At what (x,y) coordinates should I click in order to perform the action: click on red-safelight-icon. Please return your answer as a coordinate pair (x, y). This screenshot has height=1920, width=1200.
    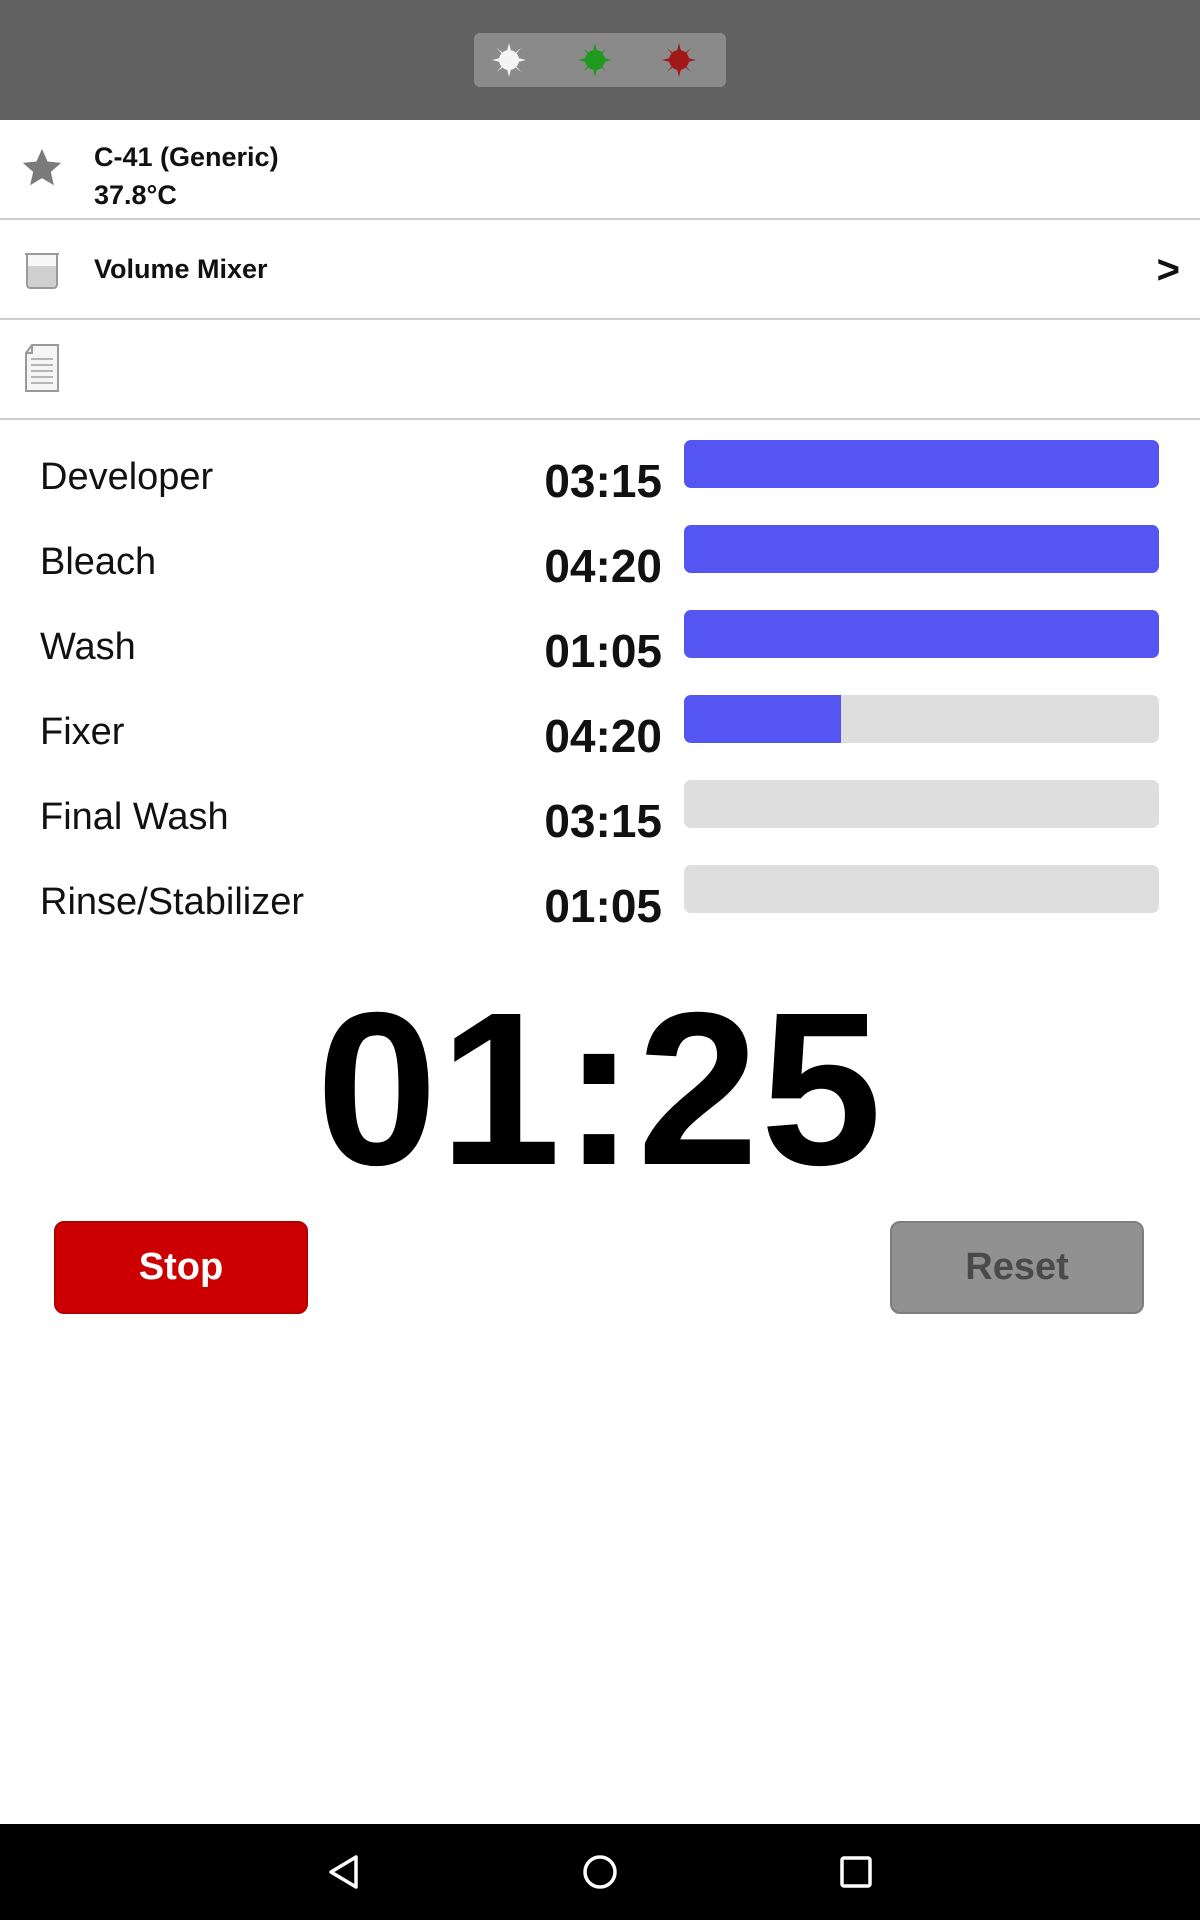
    Looking at the image, I should click on (679, 60).